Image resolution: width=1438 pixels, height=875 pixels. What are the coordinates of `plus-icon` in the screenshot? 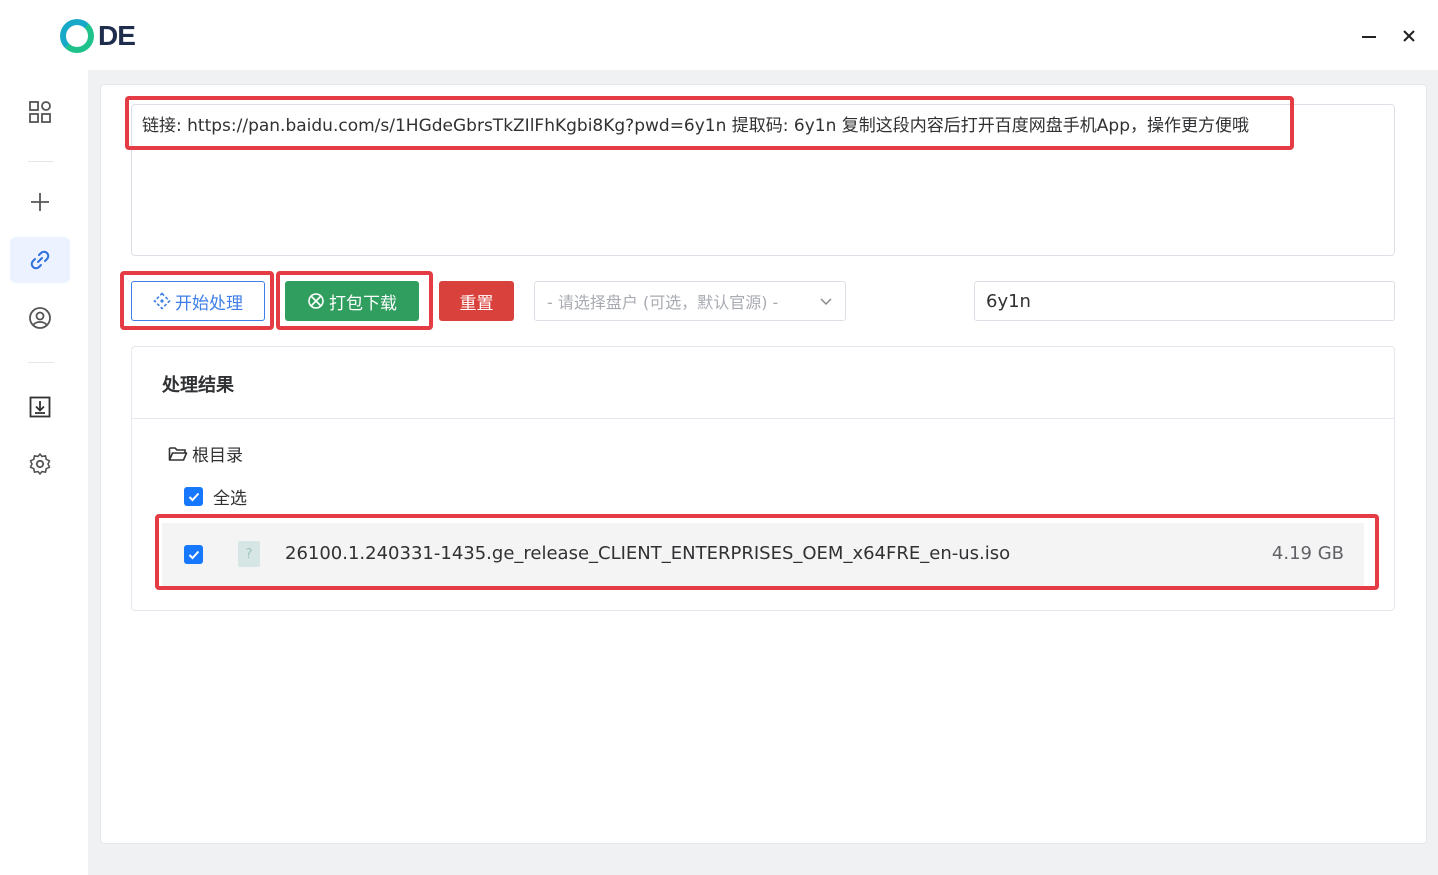 It's located at (40, 202).